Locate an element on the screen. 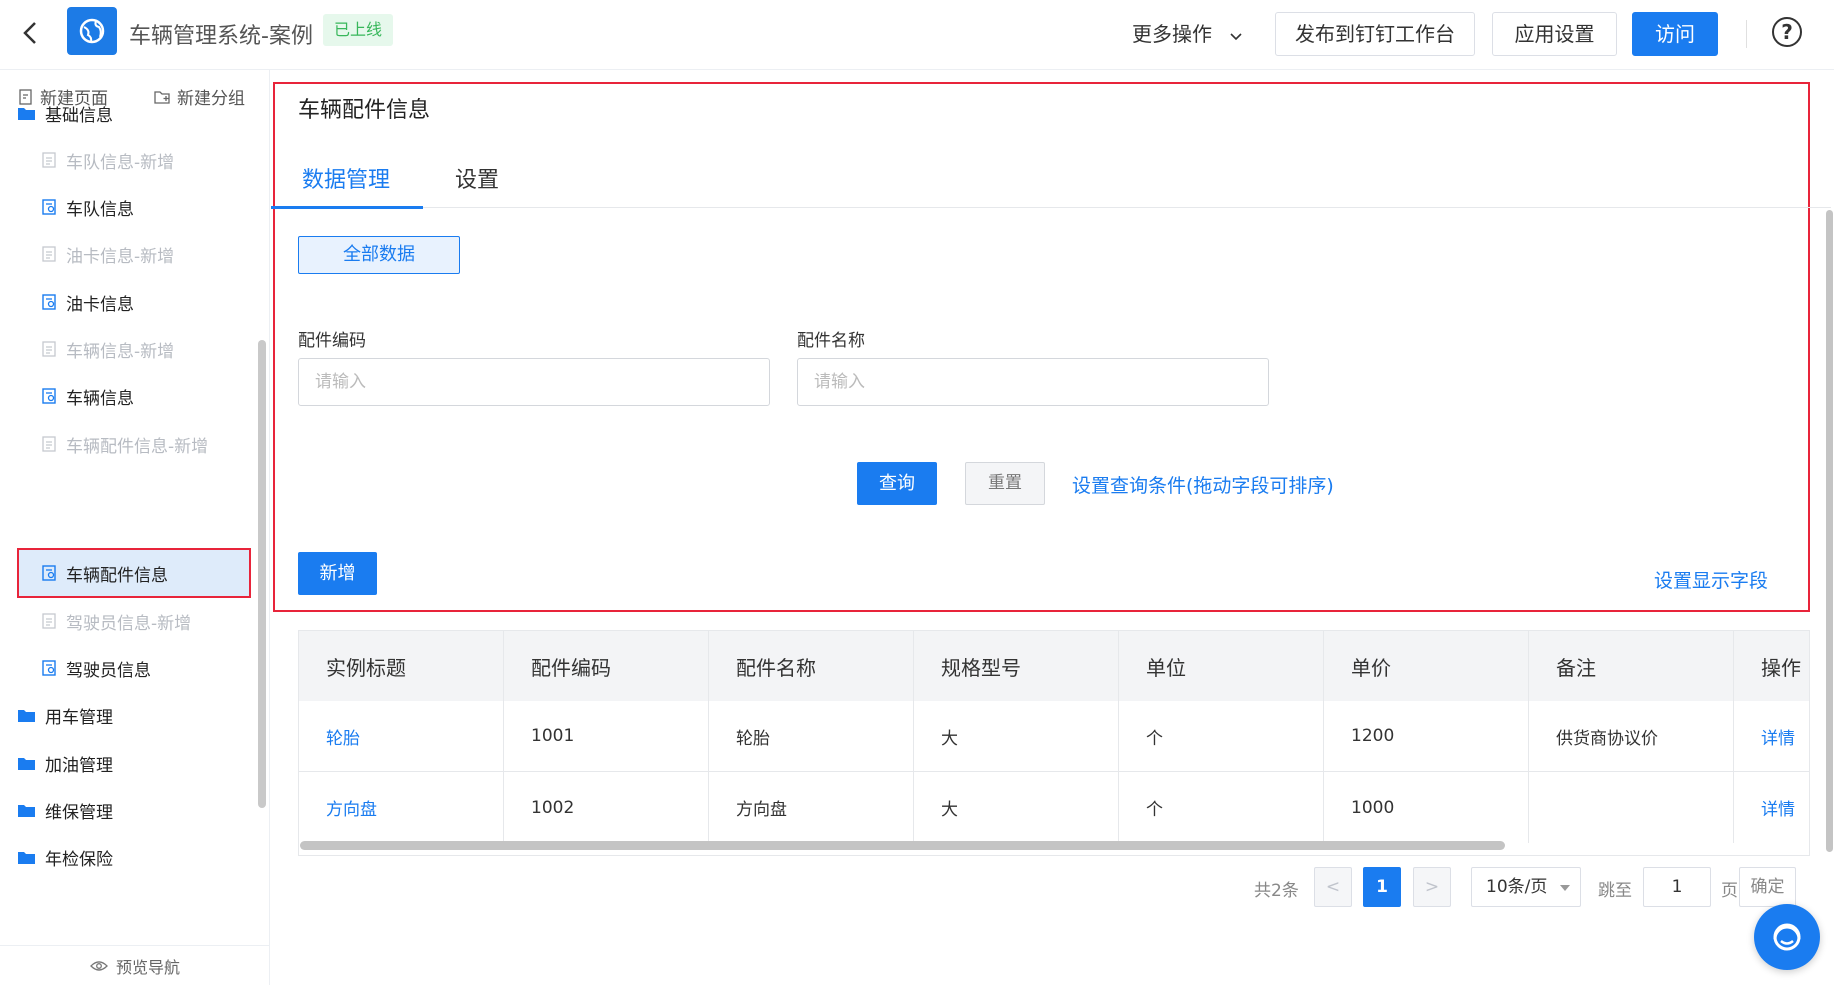 This screenshot has height=985, width=1834. table-row: 轮胎 1001 轮胎 大 个 1200 供货商协议价 详情 is located at coordinates (1054, 736).